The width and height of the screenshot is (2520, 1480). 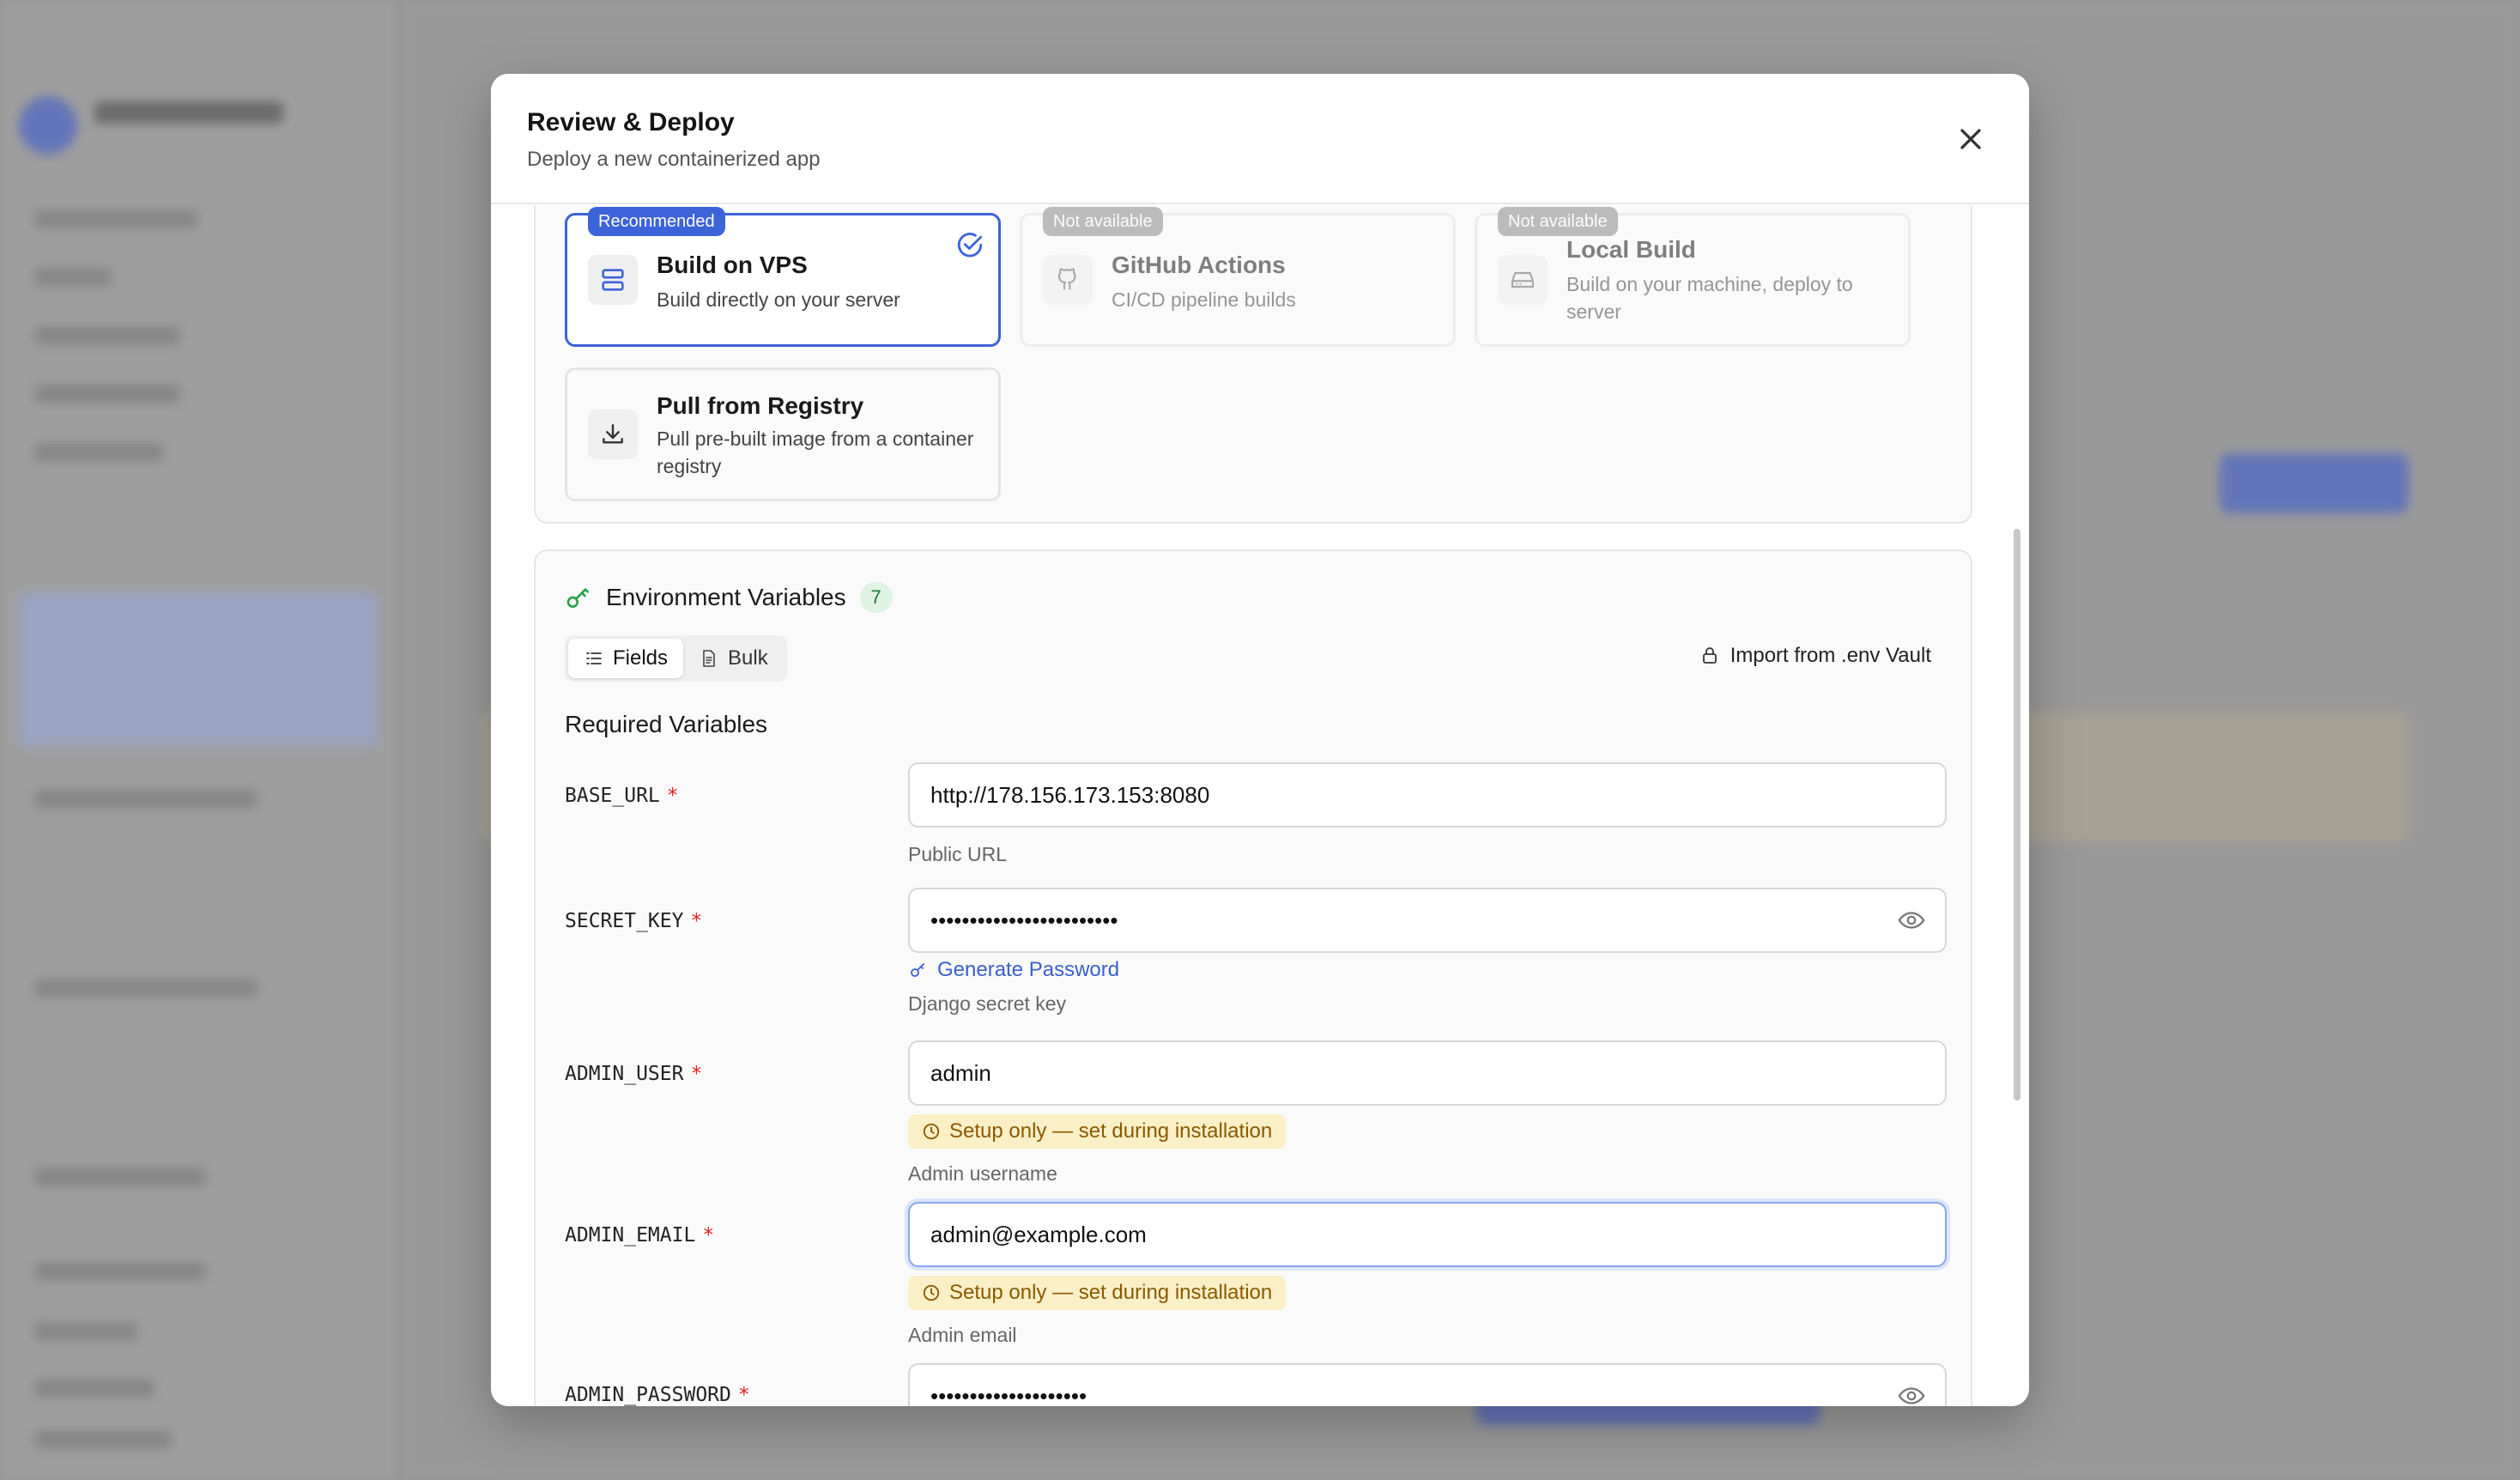 I want to click on env-key-text: ADMIN_PASSWORD, so click(x=648, y=1395).